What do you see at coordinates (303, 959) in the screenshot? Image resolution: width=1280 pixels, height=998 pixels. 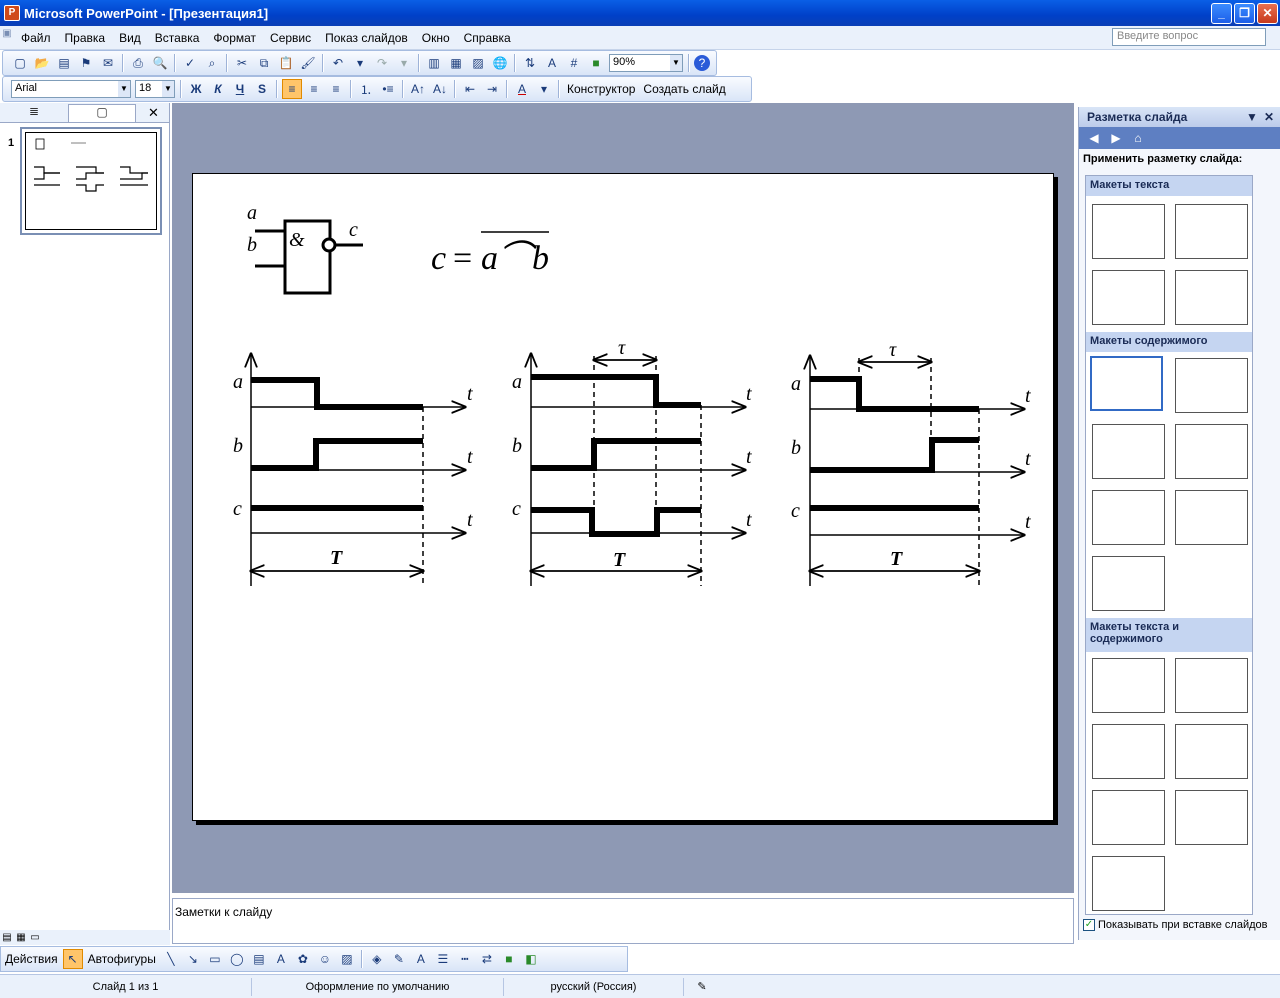 I see `diagram-icon: ✿` at bounding box center [303, 959].